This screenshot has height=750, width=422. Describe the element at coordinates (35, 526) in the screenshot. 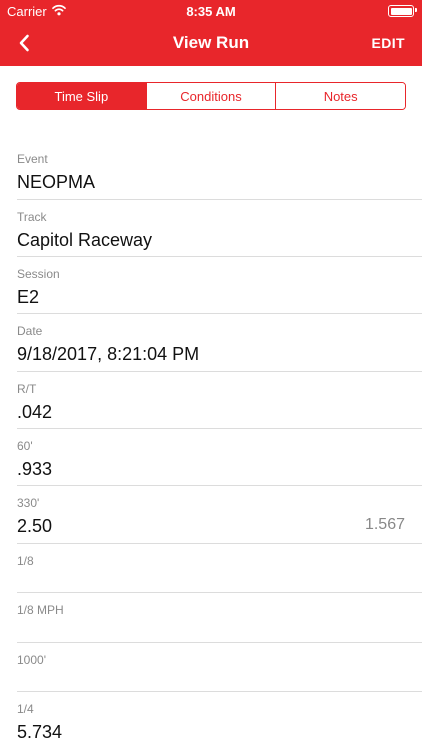

I see `field-value: 2.50` at that location.